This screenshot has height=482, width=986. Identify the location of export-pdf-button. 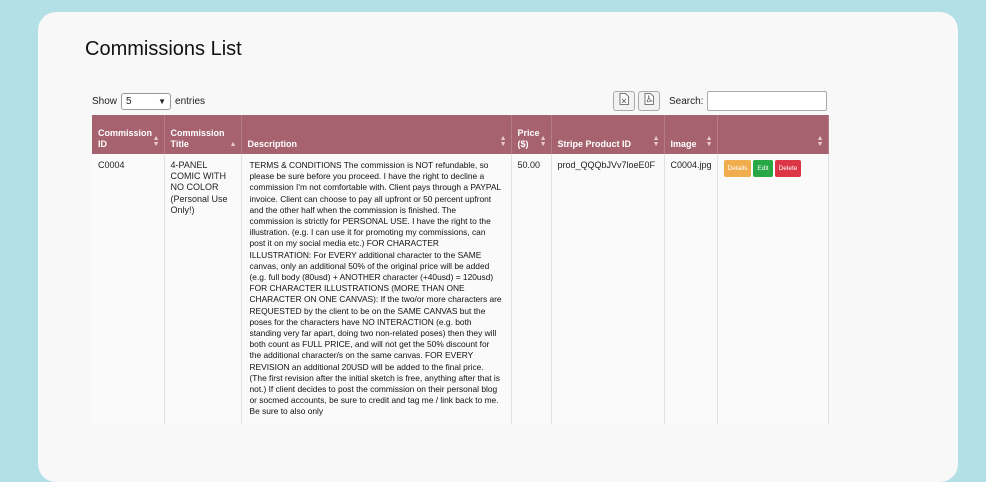
(649, 101).